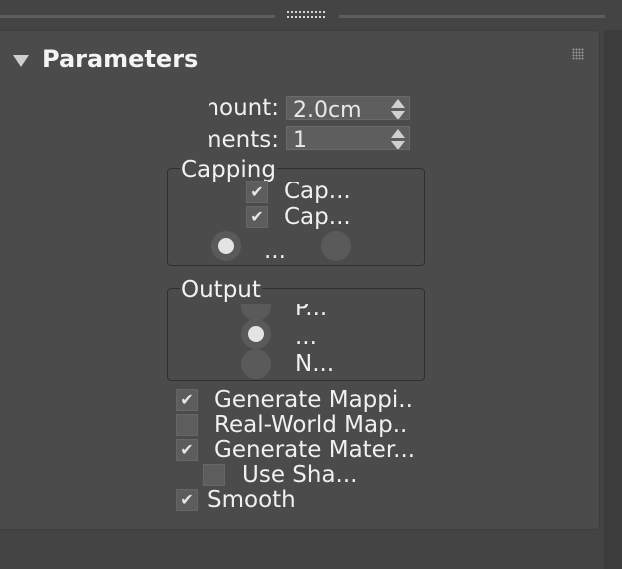 This screenshot has width=622, height=569. Describe the element at coordinates (578, 54) in the screenshot. I see `rollout-grip-icon` at that location.